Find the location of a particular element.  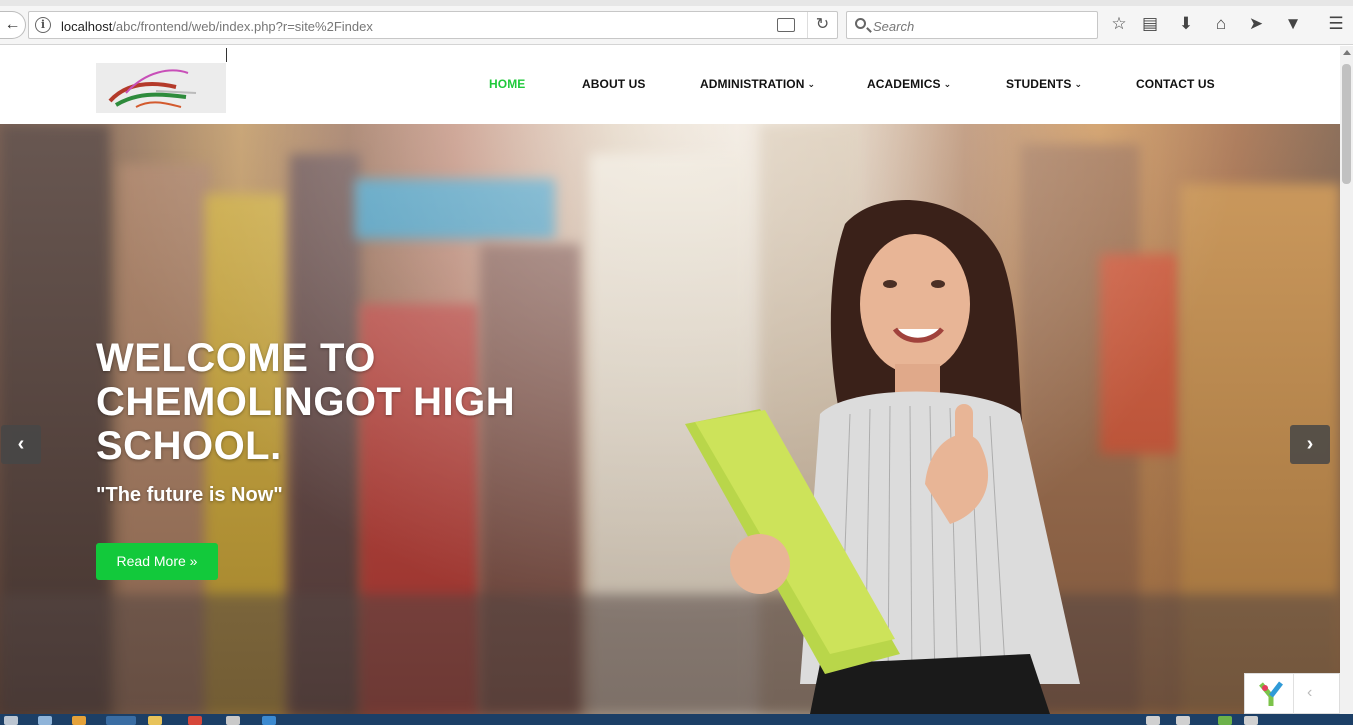

carousel-next-button: › is located at coordinates (1310, 444).